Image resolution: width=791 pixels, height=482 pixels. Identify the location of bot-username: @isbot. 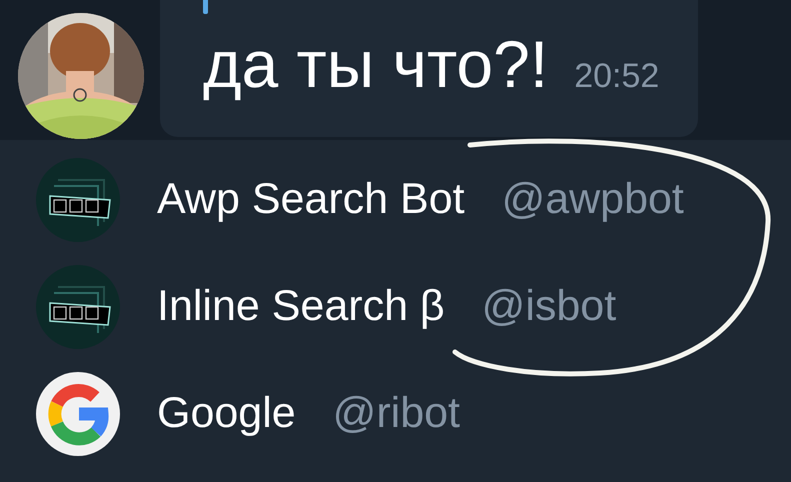
(549, 306).